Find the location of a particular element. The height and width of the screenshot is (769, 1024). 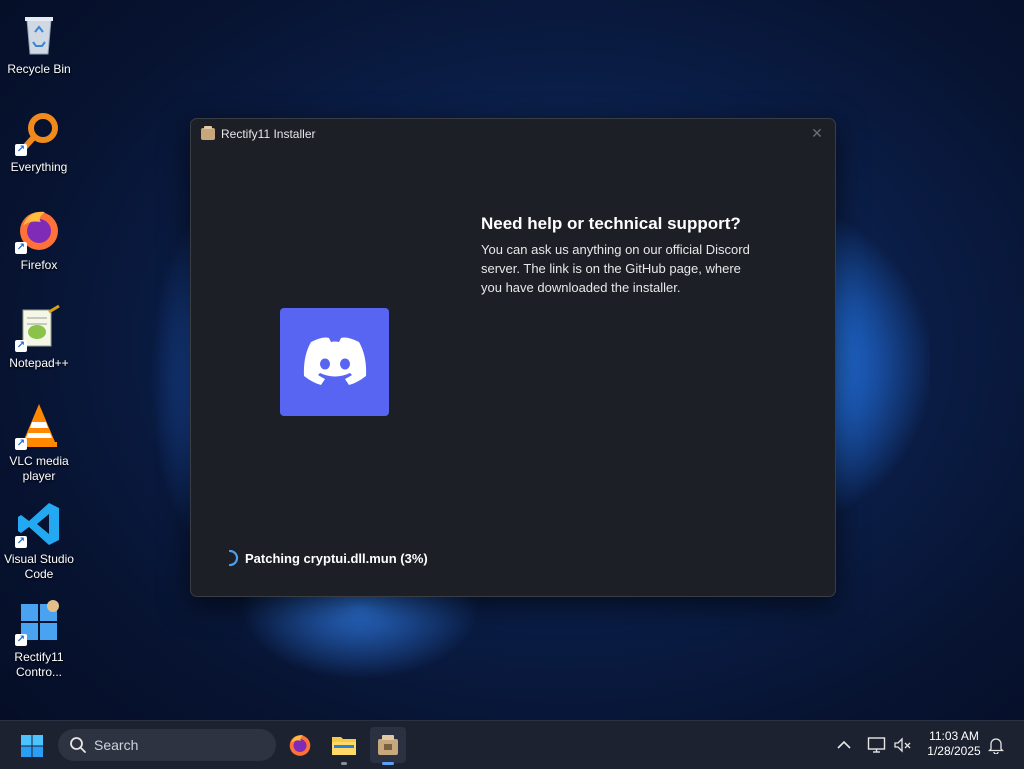

start-button is located at coordinates (32, 746).